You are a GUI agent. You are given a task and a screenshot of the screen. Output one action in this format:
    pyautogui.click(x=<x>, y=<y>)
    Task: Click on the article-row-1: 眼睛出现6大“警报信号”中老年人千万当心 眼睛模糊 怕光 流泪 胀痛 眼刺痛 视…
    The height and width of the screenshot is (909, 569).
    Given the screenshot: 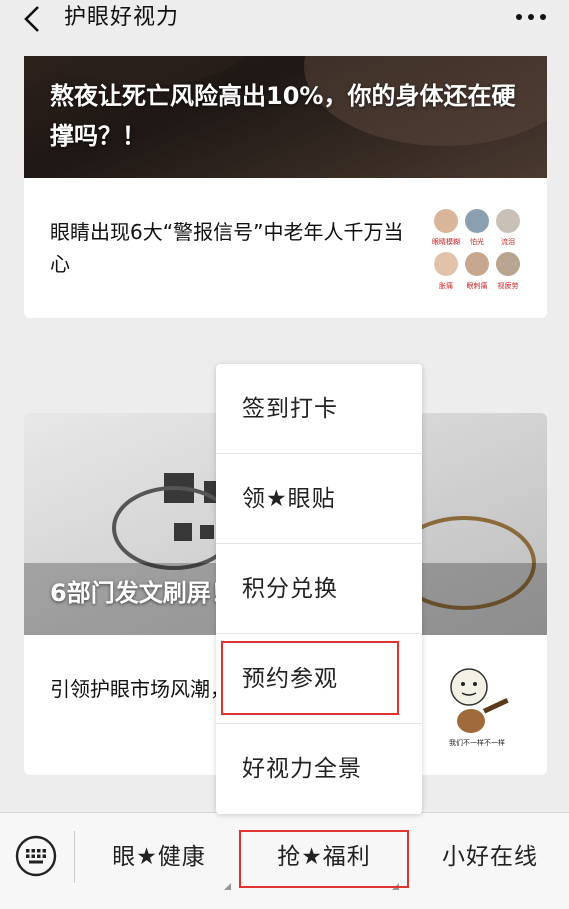 What is the action you would take?
    pyautogui.click(x=285, y=248)
    